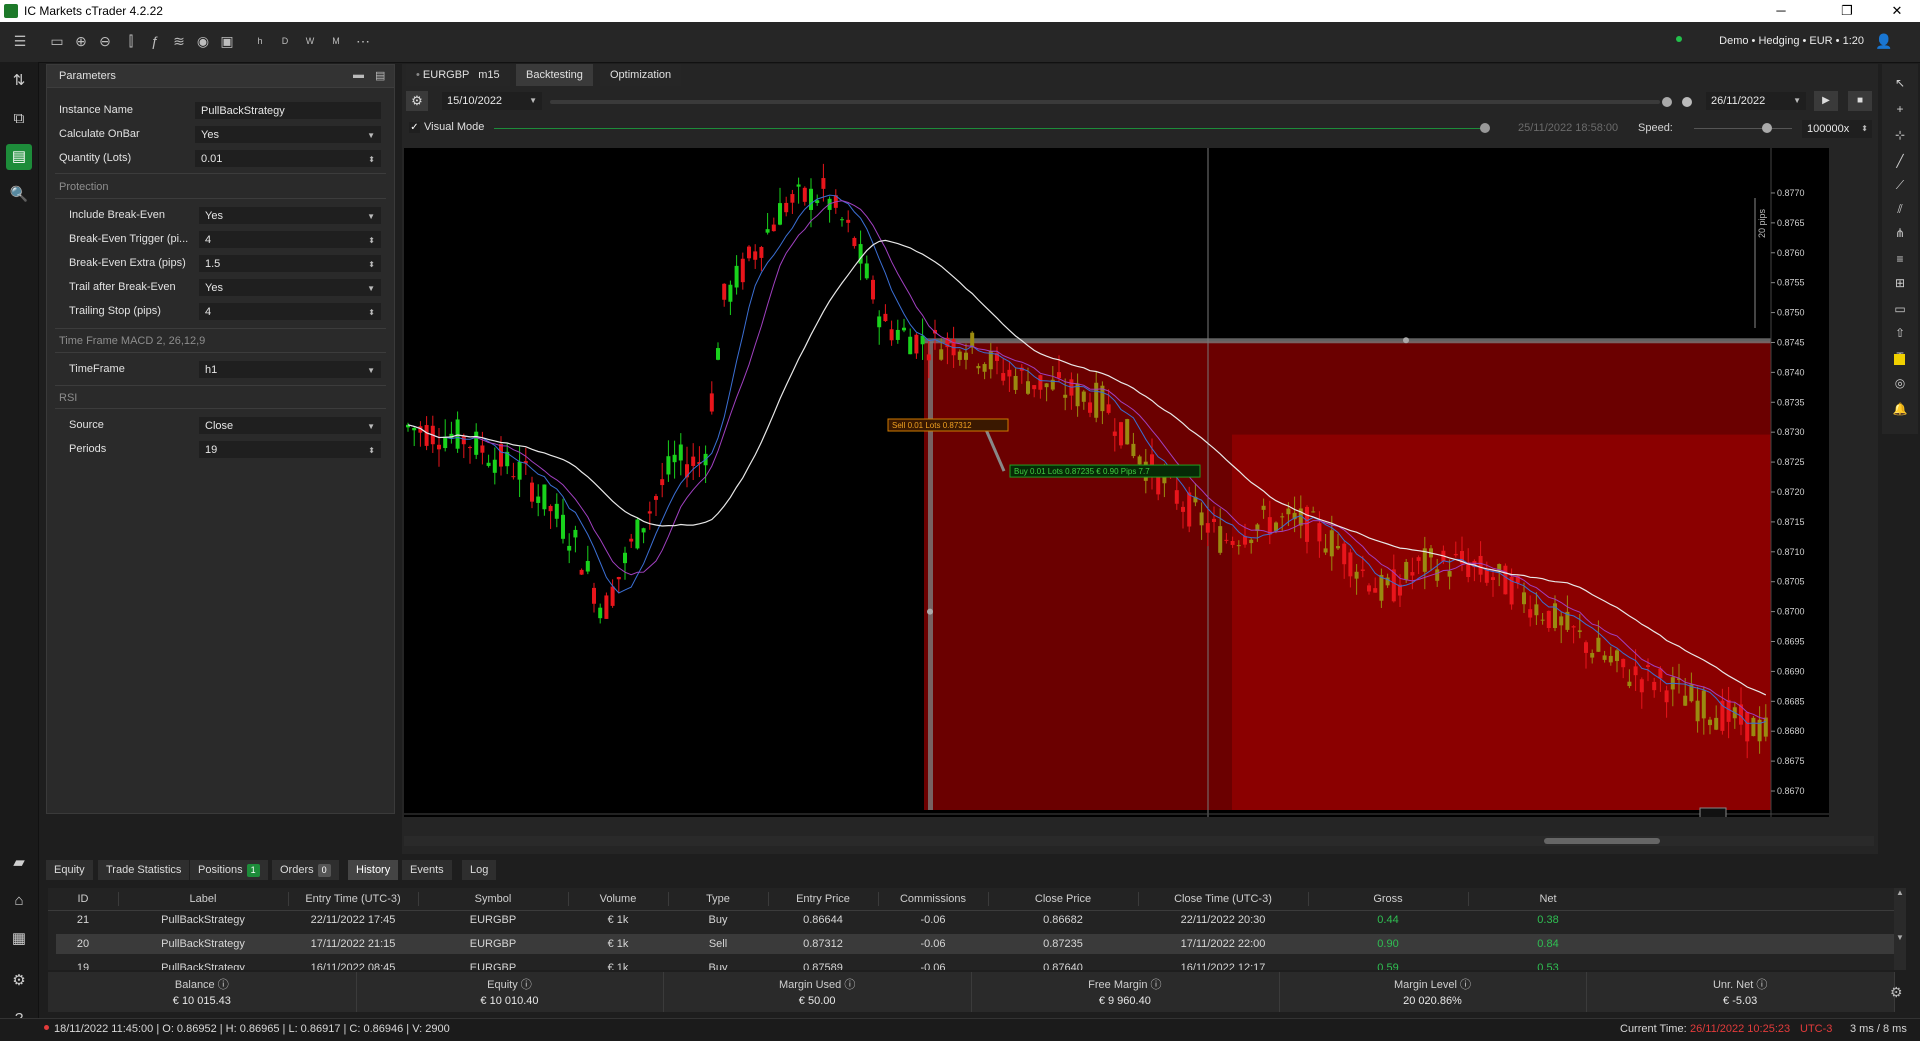 This screenshot has height=1041, width=1920. I want to click on pitchfork-icon: ⋔, so click(1900, 233).